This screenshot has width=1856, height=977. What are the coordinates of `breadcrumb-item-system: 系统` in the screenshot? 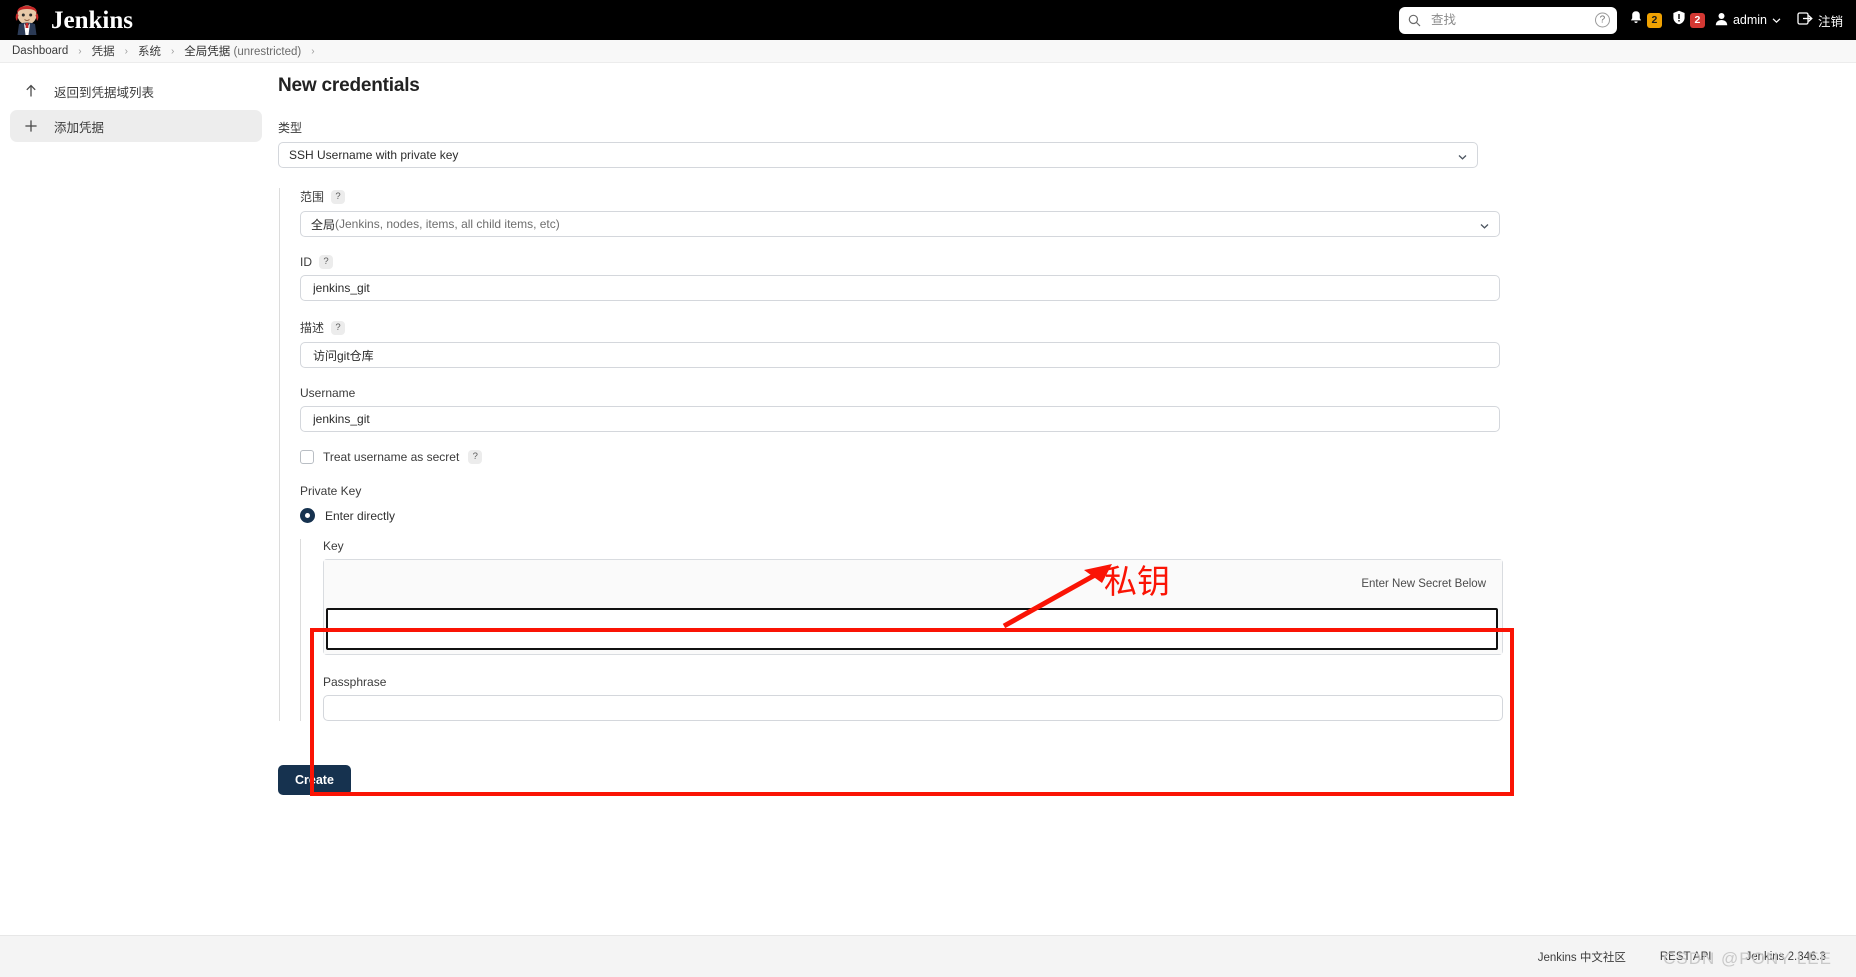 It's located at (149, 51).